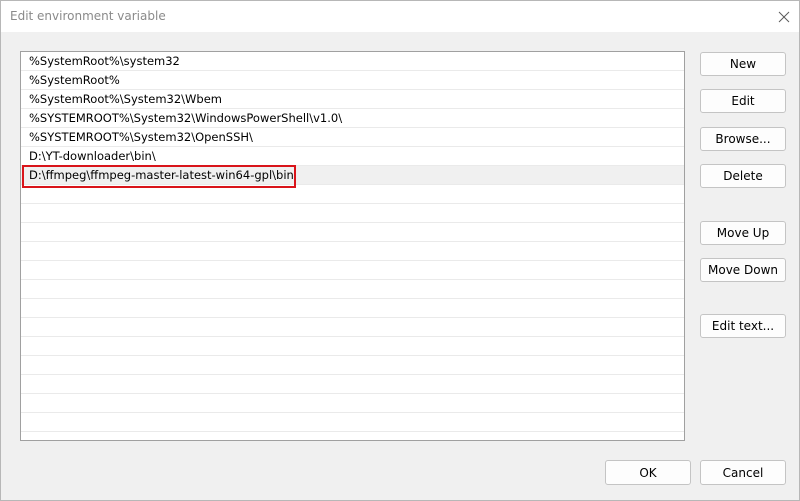 Image resolution: width=800 pixels, height=501 pixels. I want to click on list-item: D:\YT-downloader\bin\, so click(352, 156).